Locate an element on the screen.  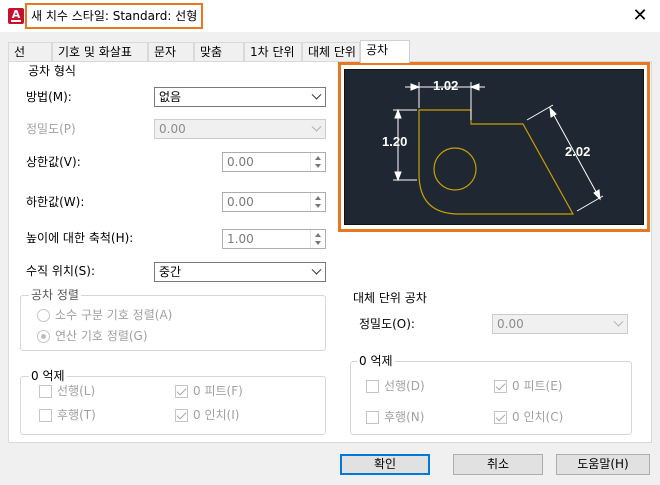
dimension-preview: 1.02 1.20 2.02 is located at coordinates (494, 147).